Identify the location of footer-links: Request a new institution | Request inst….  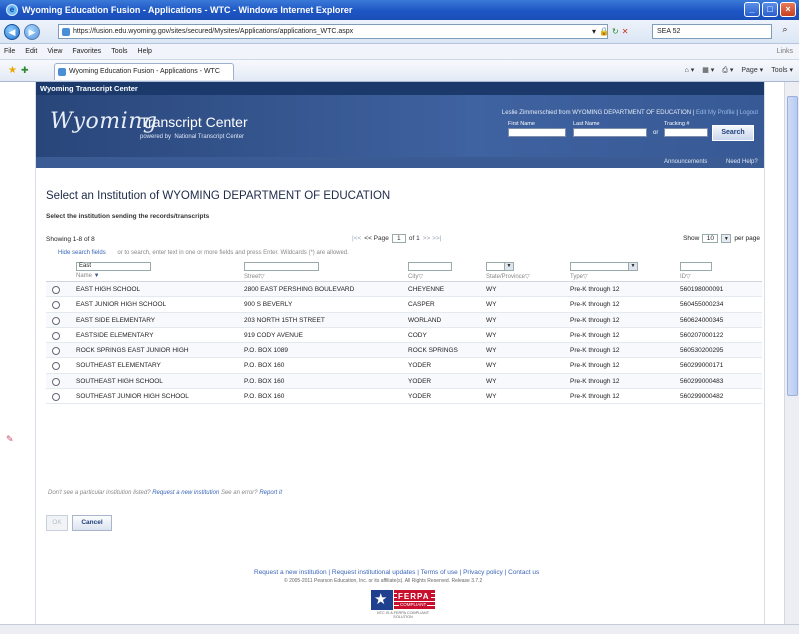
(396, 572).